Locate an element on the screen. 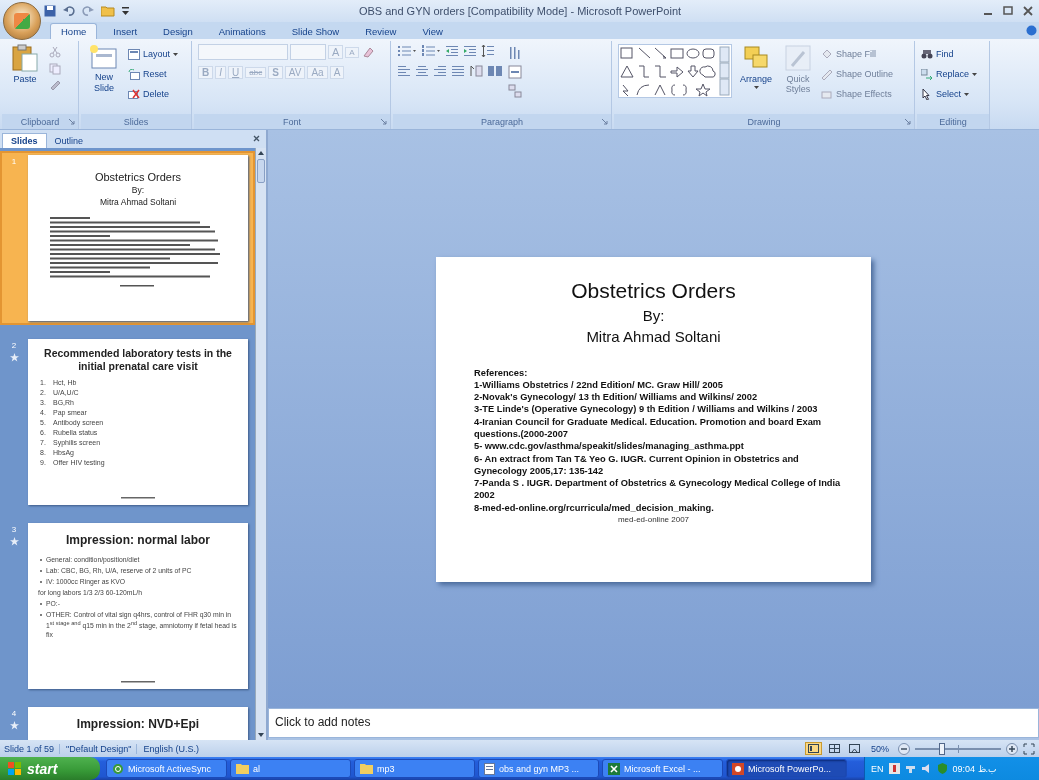 This screenshot has width=1039, height=780. ribbon-command: Layout is located at coordinates (153, 54).